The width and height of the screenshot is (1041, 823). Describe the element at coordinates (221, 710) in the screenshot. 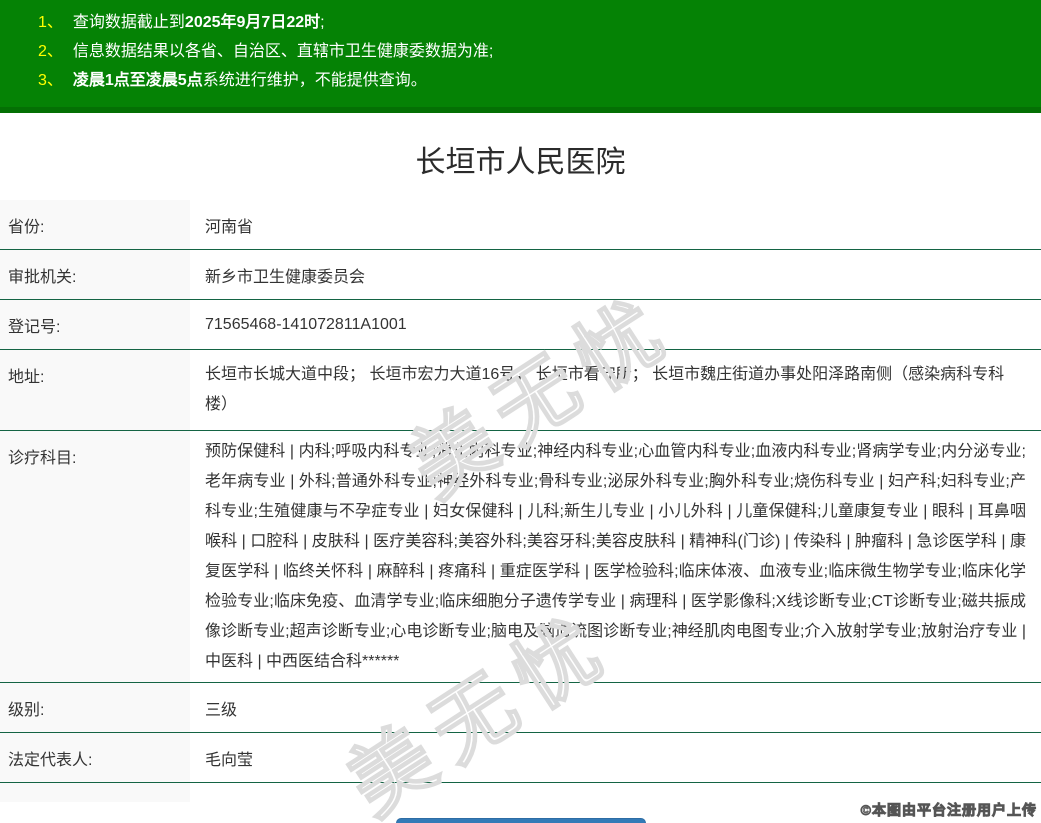

I see `field-value: 三级` at that location.